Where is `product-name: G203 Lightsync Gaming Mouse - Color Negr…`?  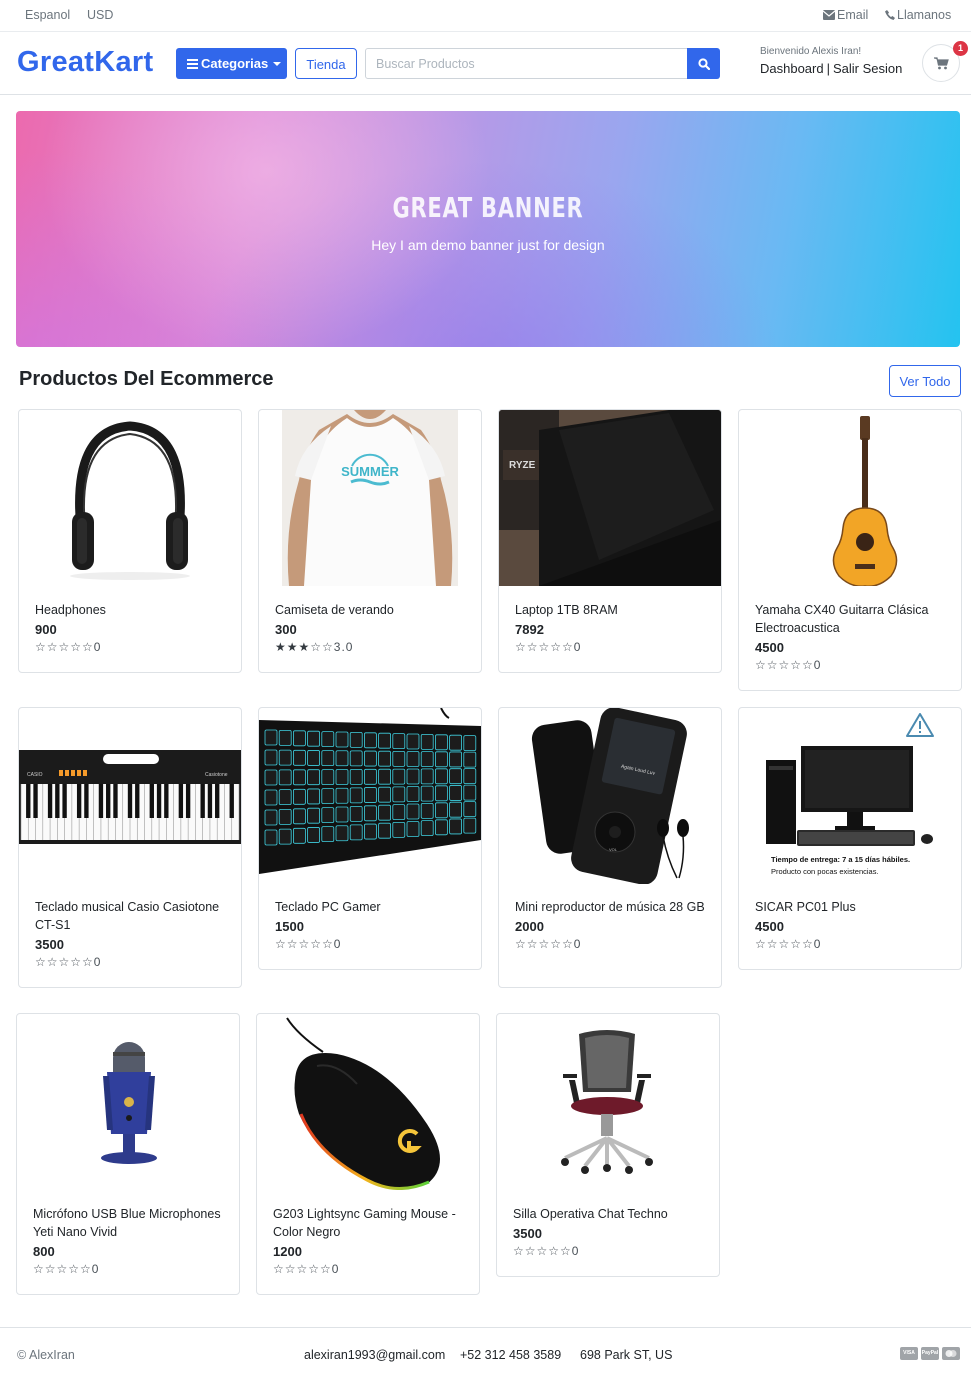 product-name: G203 Lightsync Gaming Mouse - Color Negr… is located at coordinates (371, 1223).